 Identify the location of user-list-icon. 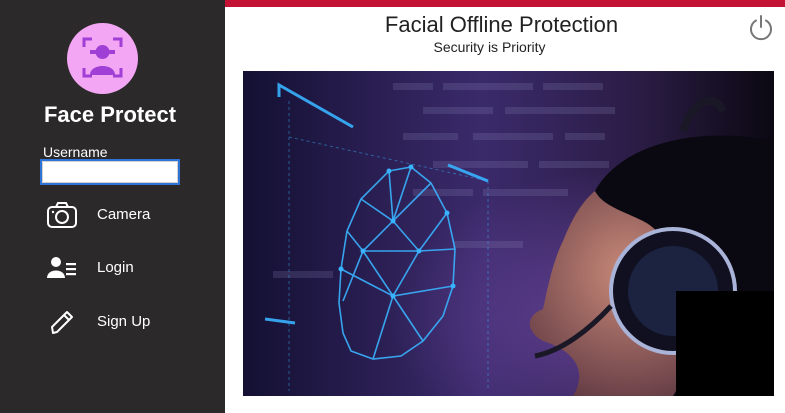
(62, 268).